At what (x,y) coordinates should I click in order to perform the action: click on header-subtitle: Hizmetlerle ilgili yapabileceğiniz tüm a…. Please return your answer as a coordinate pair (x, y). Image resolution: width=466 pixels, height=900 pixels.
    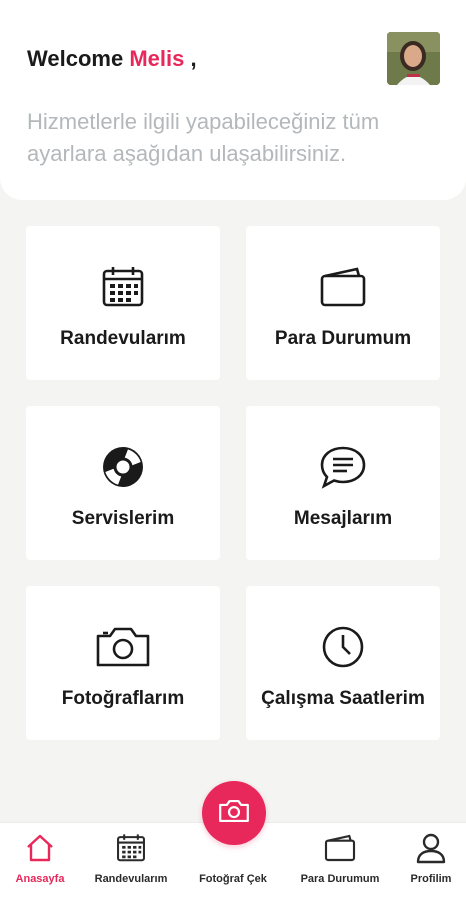
    Looking at the image, I should click on (203, 137).